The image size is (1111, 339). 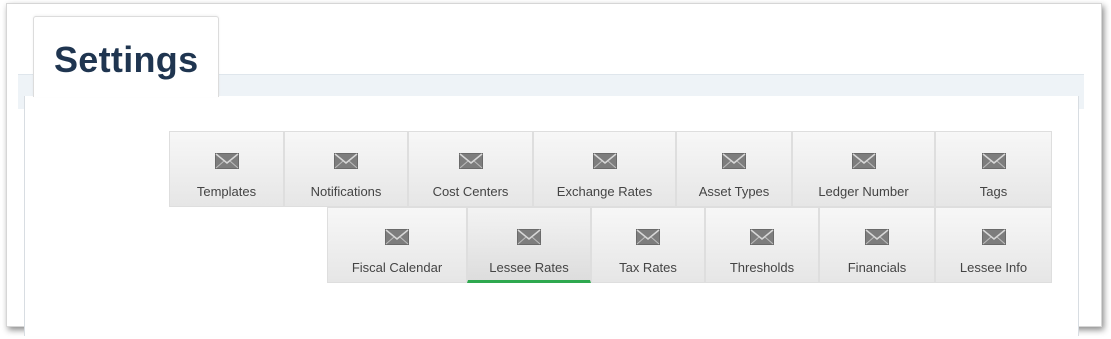 I want to click on tab-label: Cost Centers, so click(x=470, y=191).